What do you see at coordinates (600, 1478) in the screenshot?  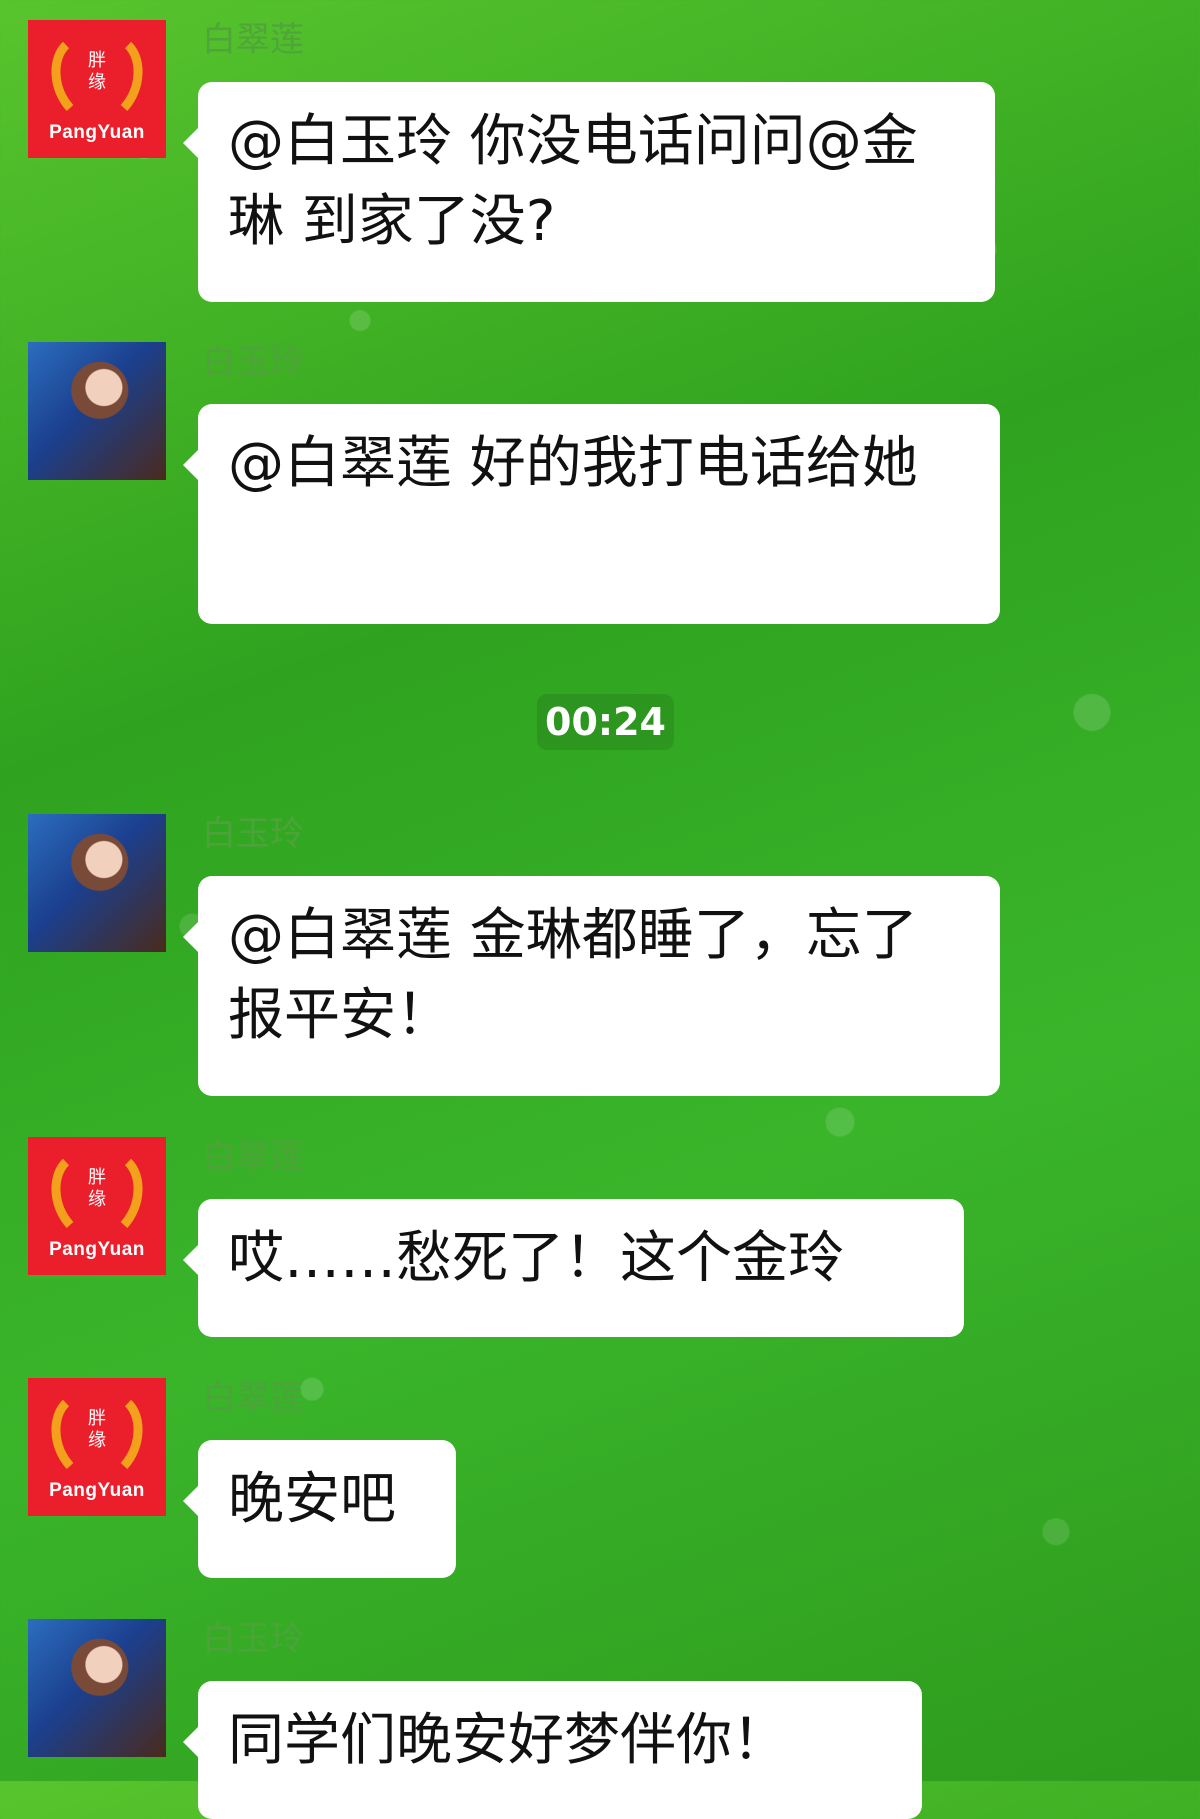 I see `message-5: 胖 缘 PangYuan 白翠莲 晚安吧` at bounding box center [600, 1478].